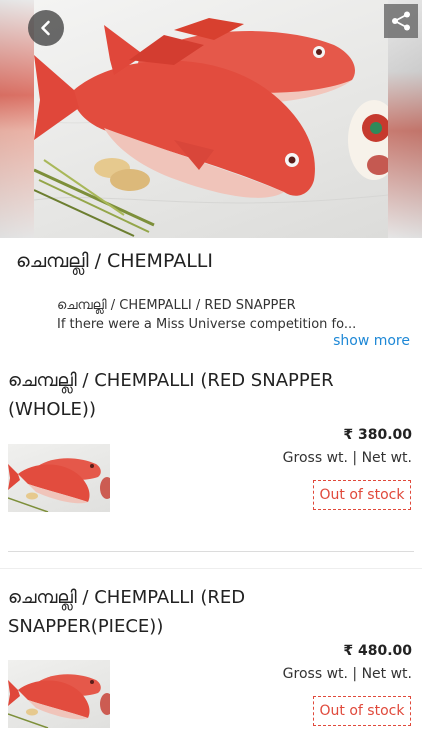 This screenshot has width=422, height=750. I want to click on product-price: ₹ 380.00, so click(377, 435).